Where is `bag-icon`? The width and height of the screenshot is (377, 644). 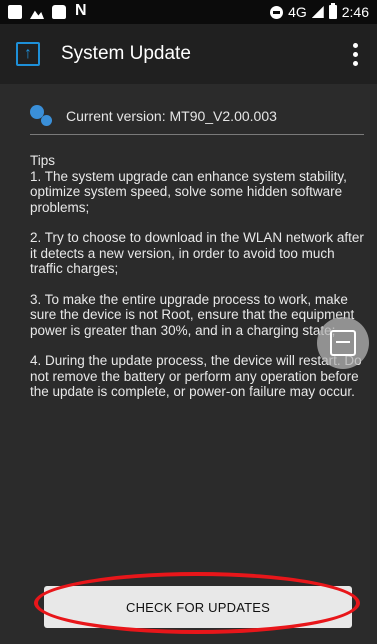
bag-icon is located at coordinates (59, 12).